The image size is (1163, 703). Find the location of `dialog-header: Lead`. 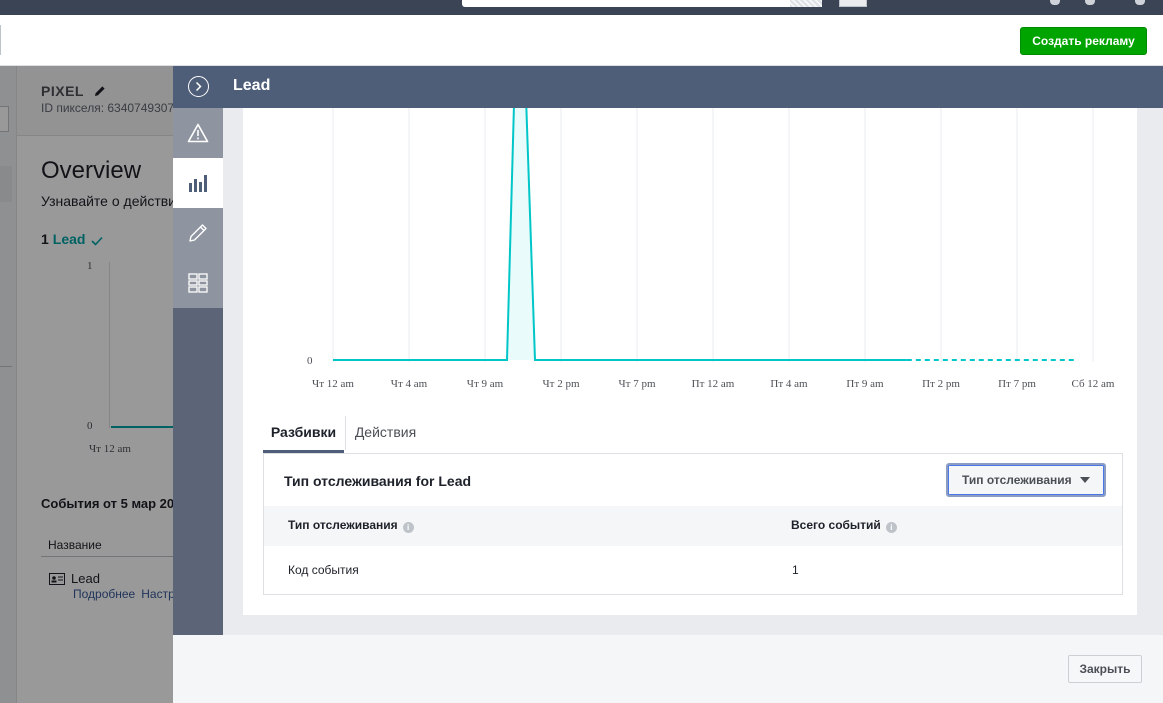

dialog-header: Lead is located at coordinates (668, 87).